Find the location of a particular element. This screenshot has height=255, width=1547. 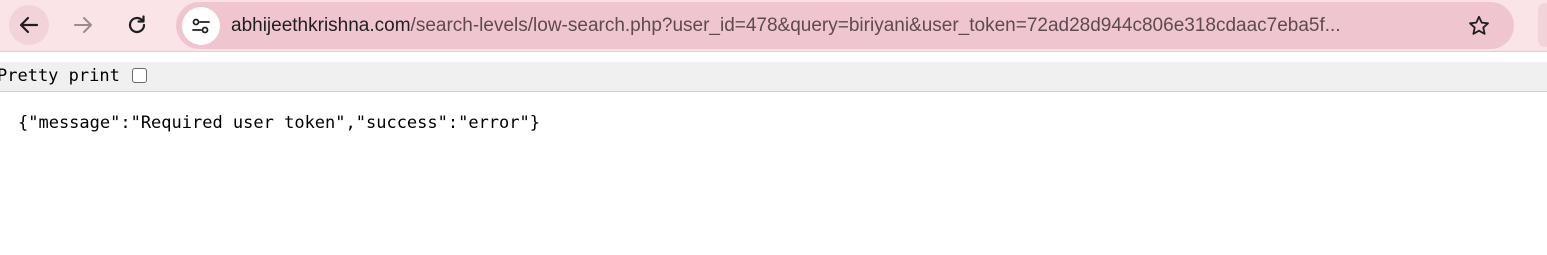

back-button is located at coordinates (29, 25).